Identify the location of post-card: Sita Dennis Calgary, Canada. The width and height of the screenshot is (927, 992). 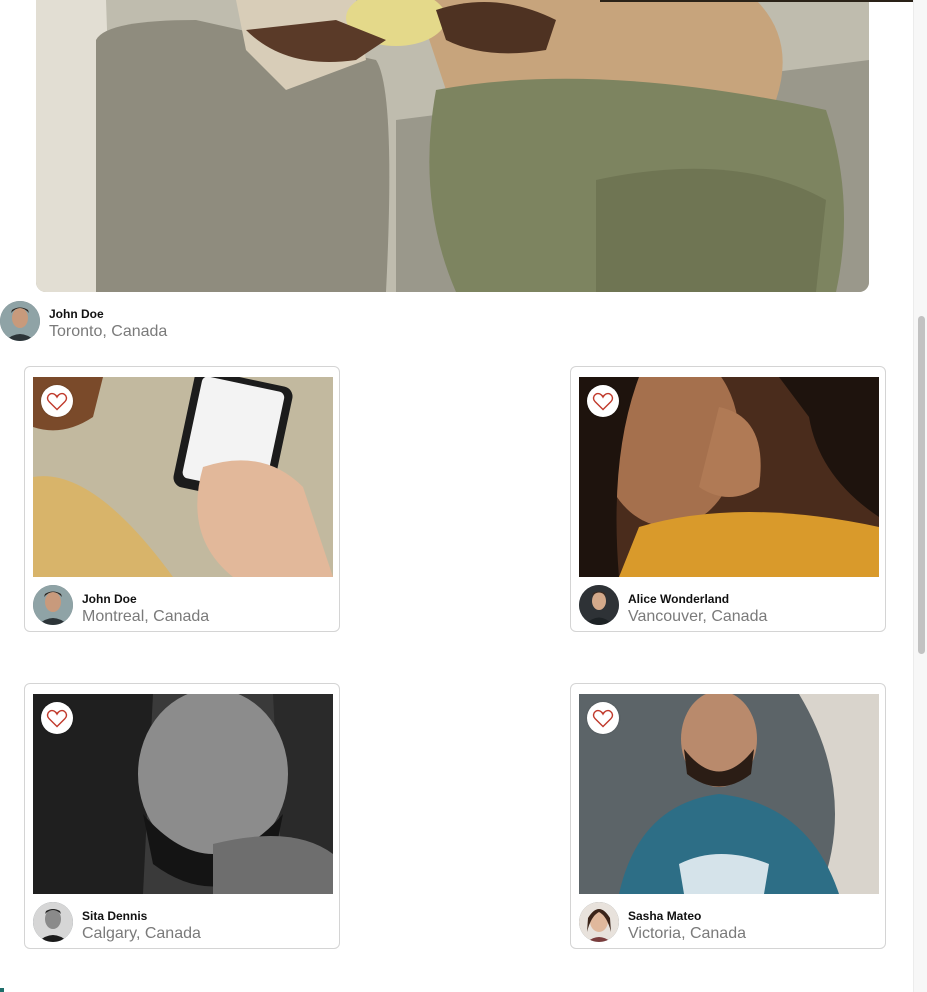
(182, 816).